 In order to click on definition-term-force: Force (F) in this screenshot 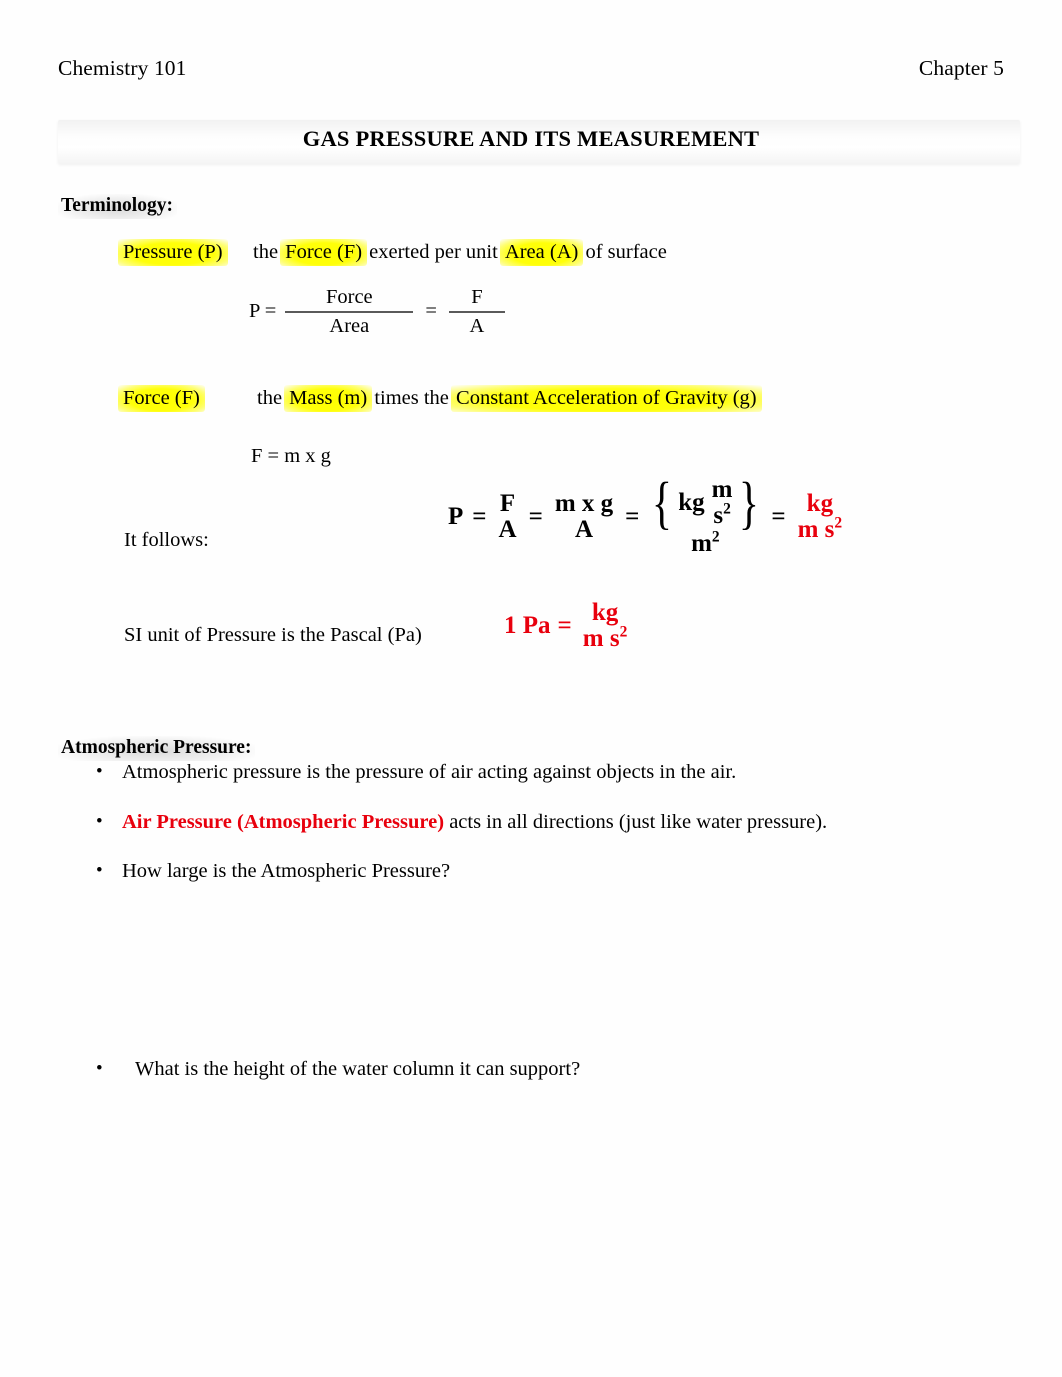, I will do `click(187, 398)`.